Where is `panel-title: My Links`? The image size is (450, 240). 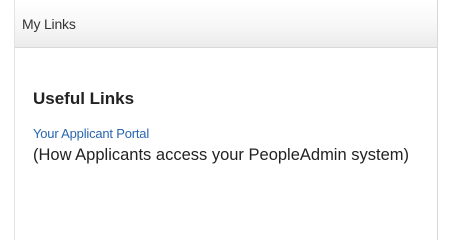 panel-title: My Links is located at coordinates (49, 23).